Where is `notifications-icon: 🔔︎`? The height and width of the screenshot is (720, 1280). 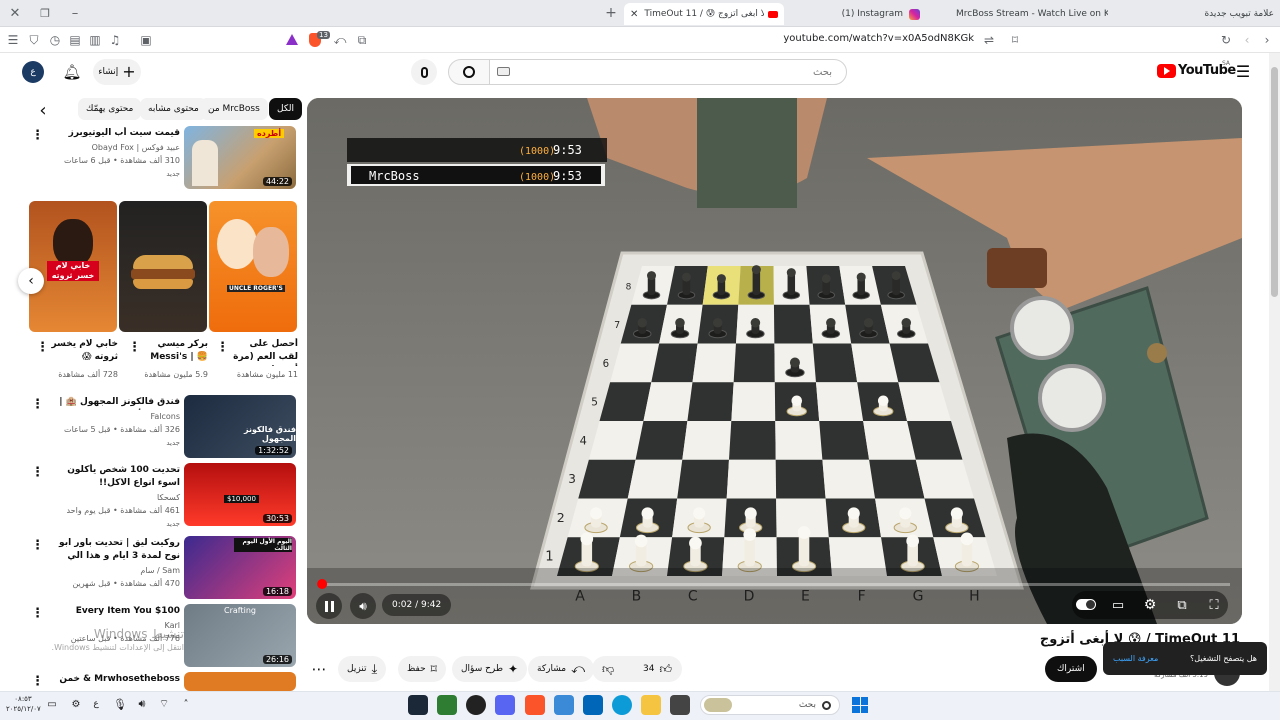
notifications-icon: 🔔︎ is located at coordinates (72, 72).